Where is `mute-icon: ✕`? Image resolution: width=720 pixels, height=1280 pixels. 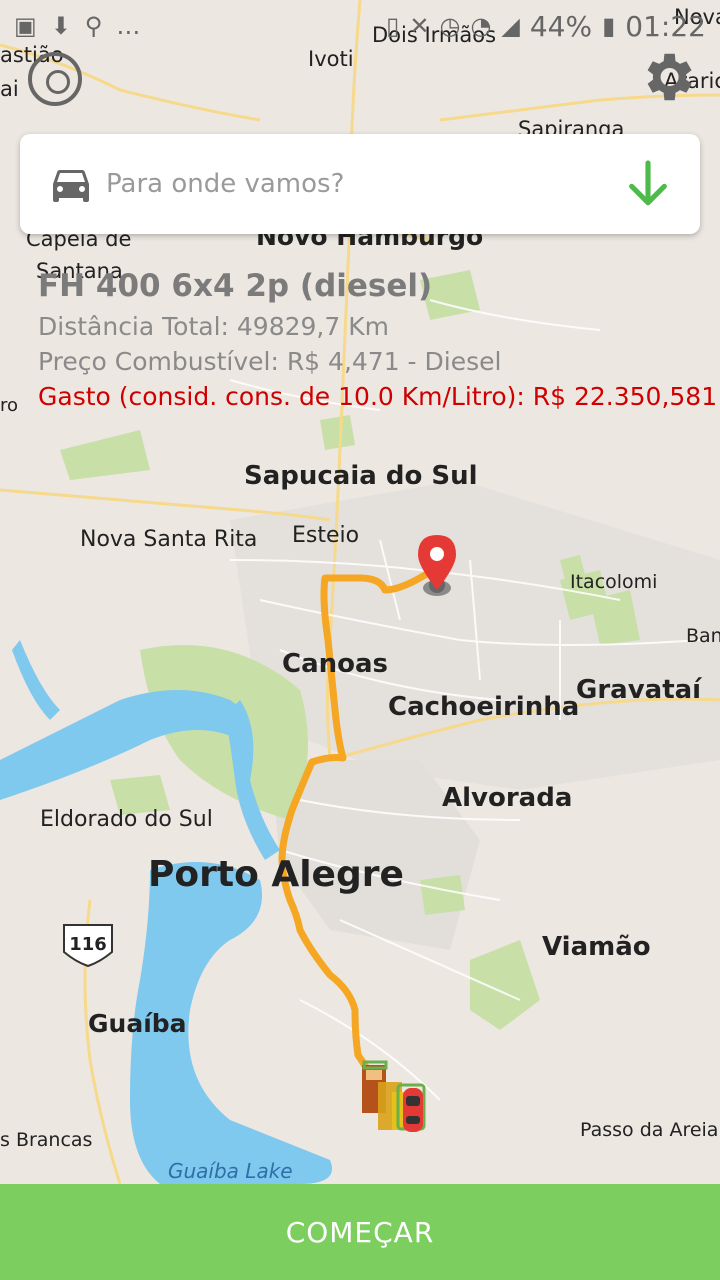 mute-icon: ✕ is located at coordinates (419, 26).